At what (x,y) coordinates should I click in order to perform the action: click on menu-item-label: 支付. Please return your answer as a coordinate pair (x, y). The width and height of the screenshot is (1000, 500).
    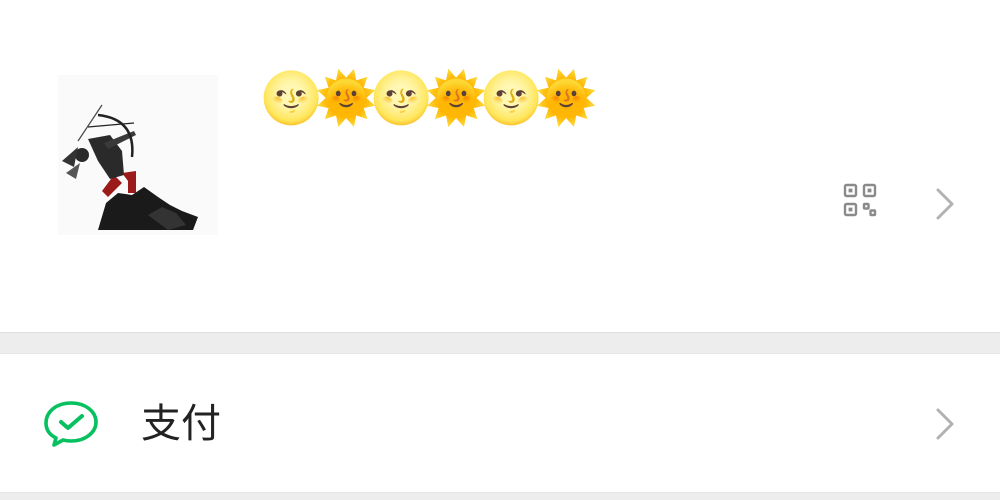
    Looking at the image, I should click on (181, 424).